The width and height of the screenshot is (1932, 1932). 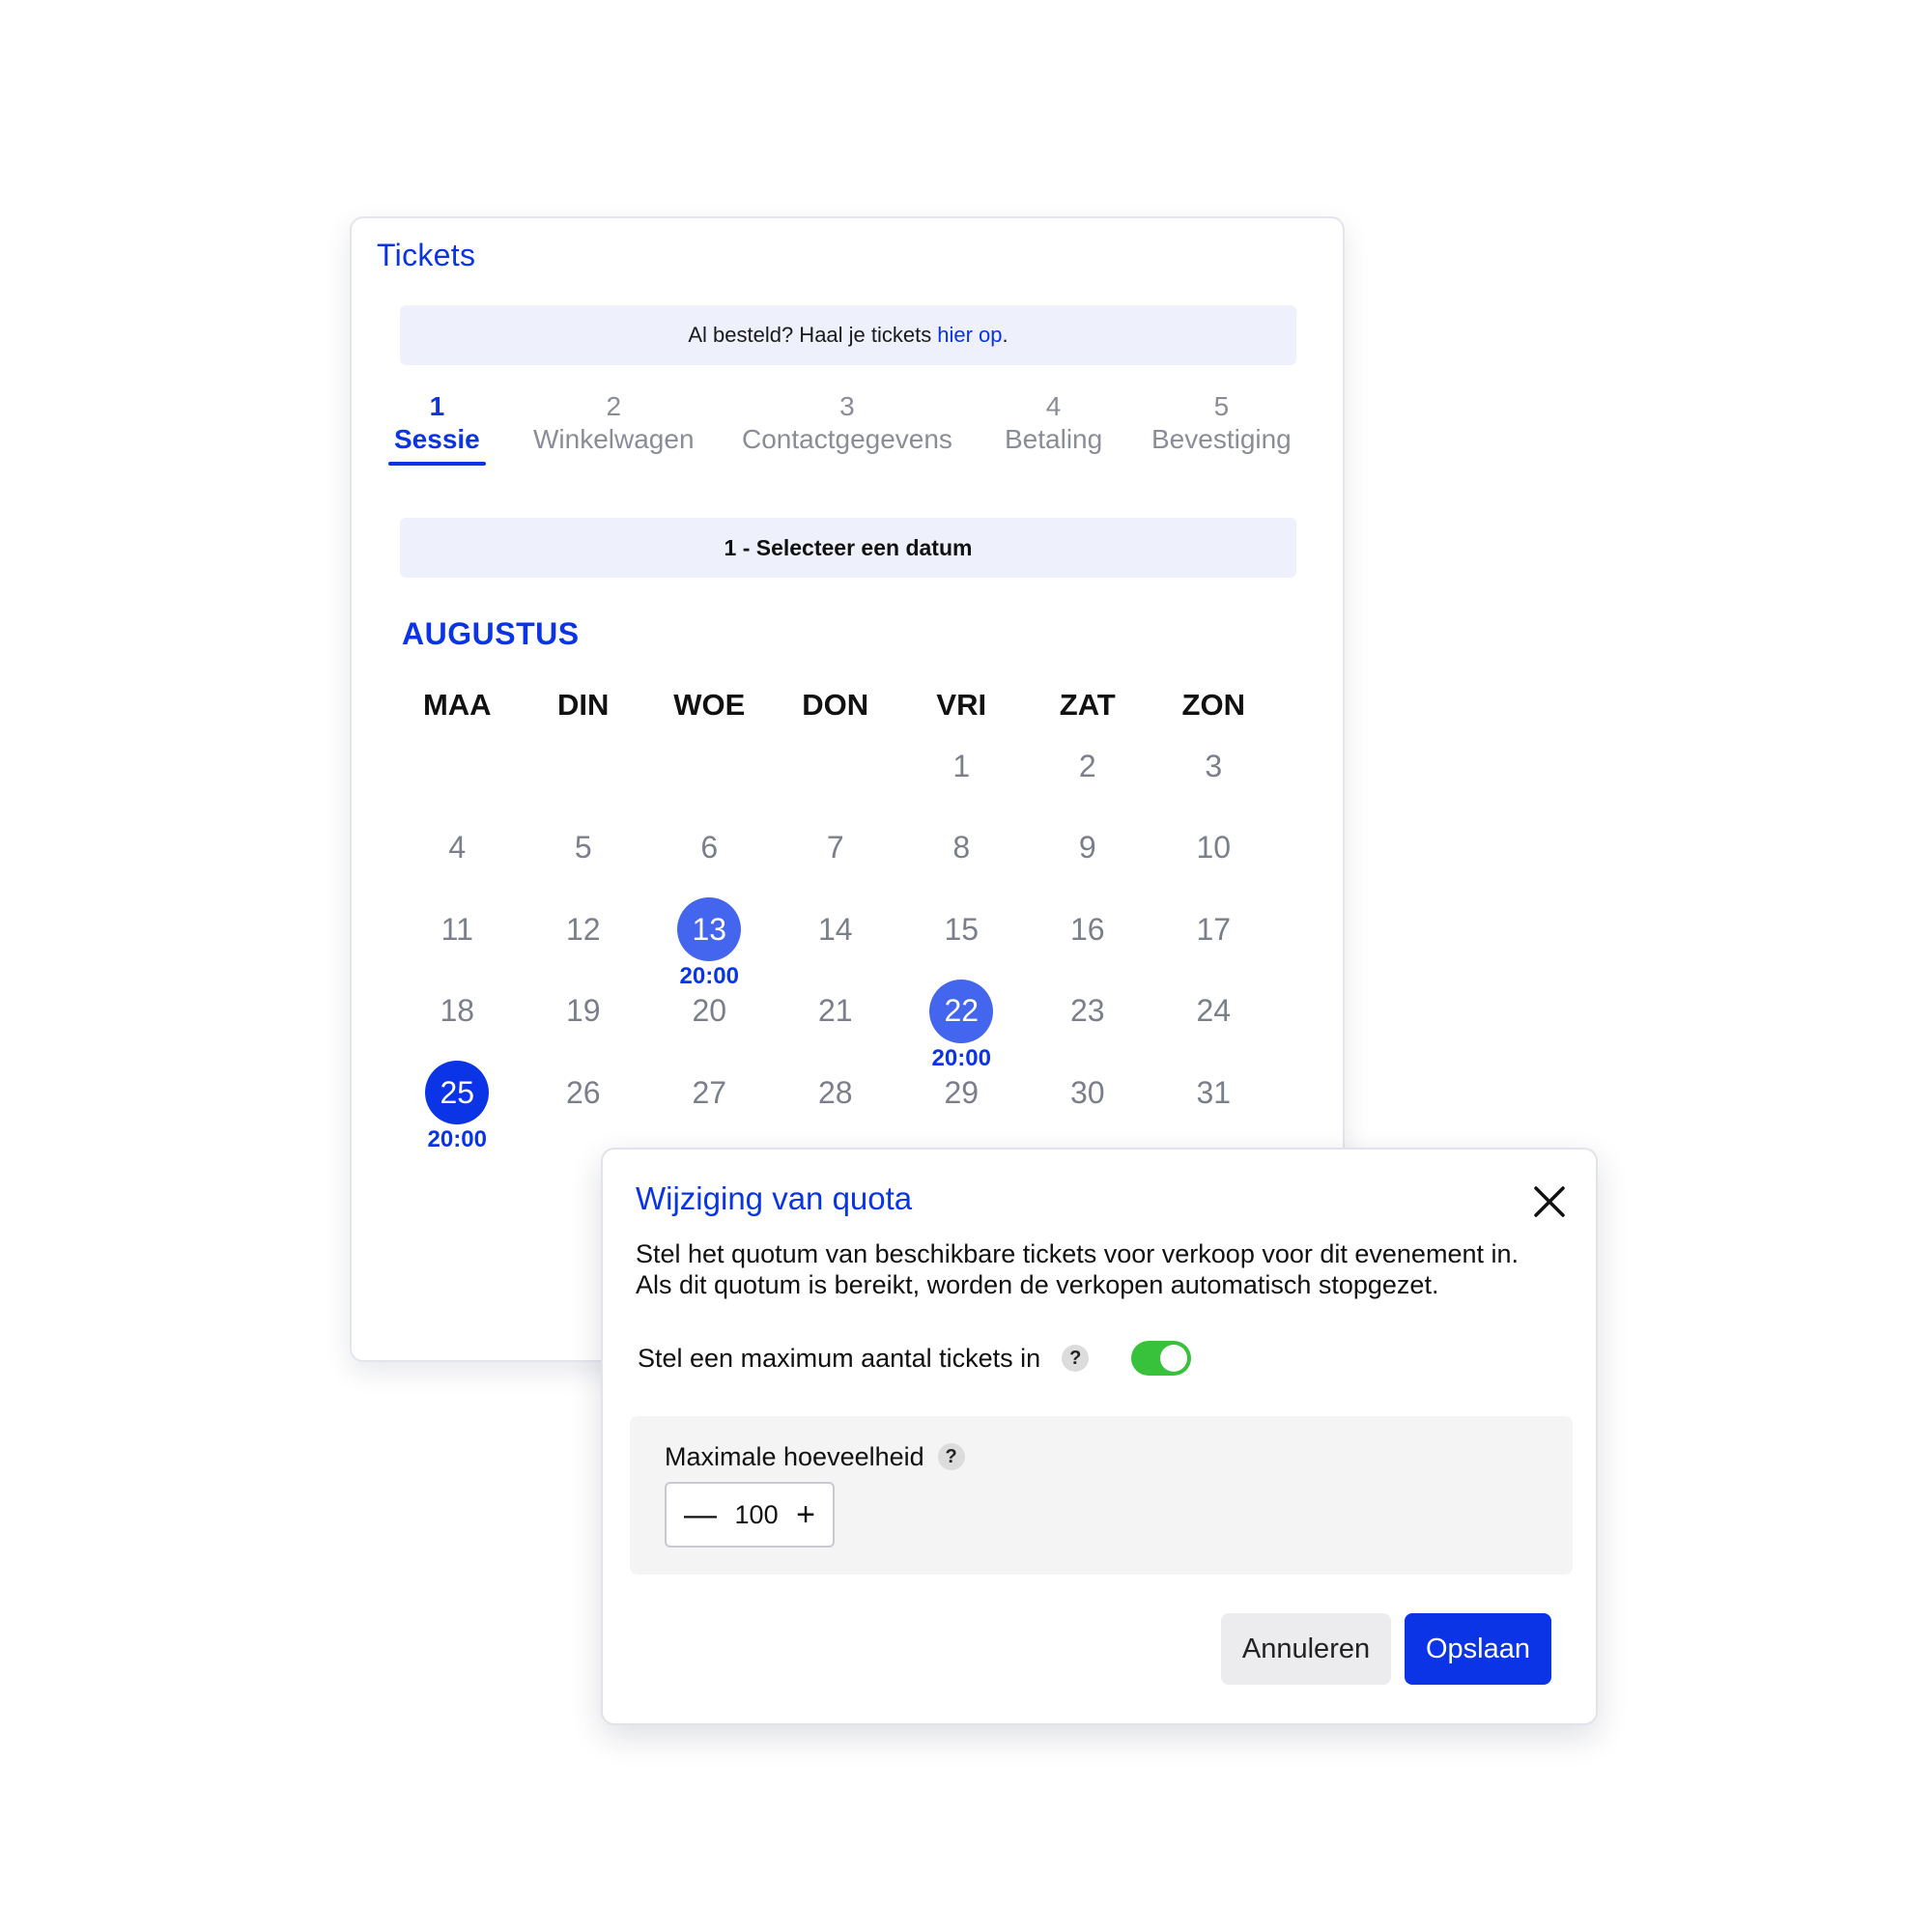 What do you see at coordinates (961, 765) in the screenshot?
I see `day-number: 1` at bounding box center [961, 765].